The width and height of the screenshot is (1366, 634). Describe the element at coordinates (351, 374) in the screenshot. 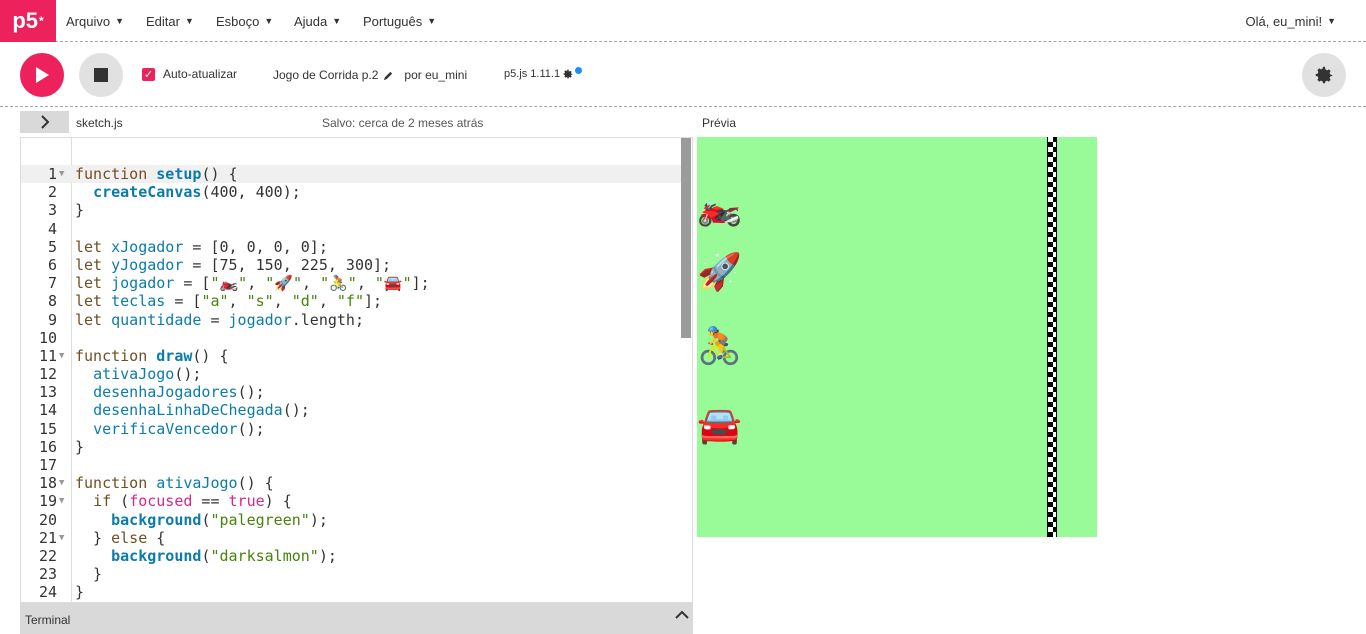

I see `code-line: 12 ativaJogo();` at that location.